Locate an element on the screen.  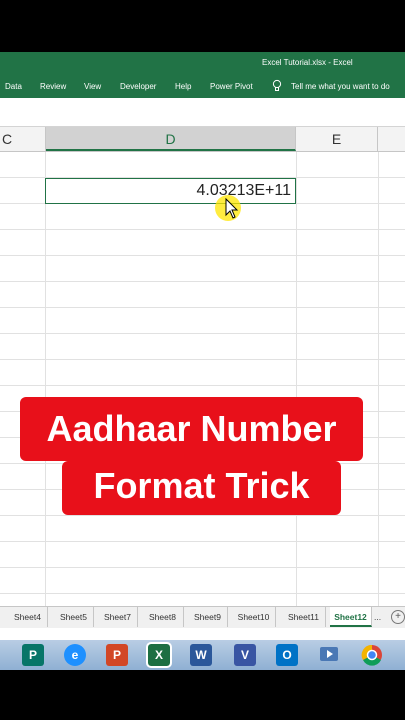
media-player-icon is located at coordinates (329, 655).